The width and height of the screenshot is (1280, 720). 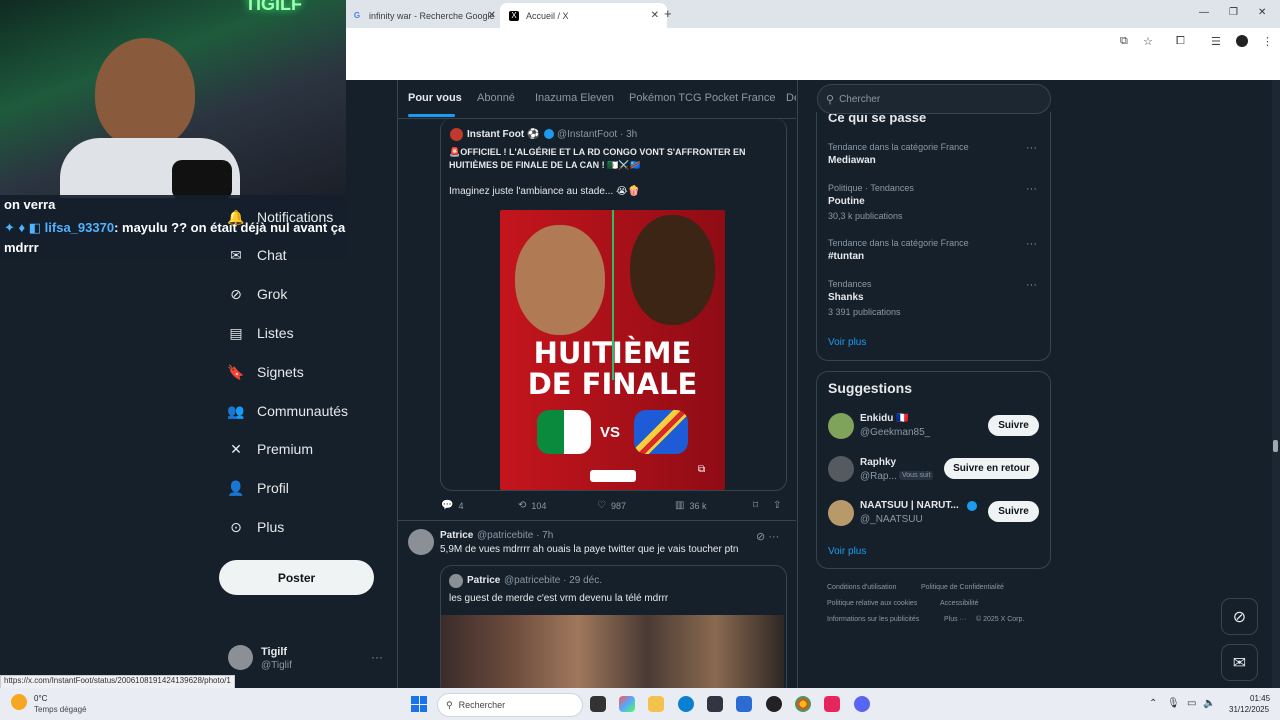 I want to click on sidebar-item-grok: ⊘ Grok, so click(x=257, y=294).